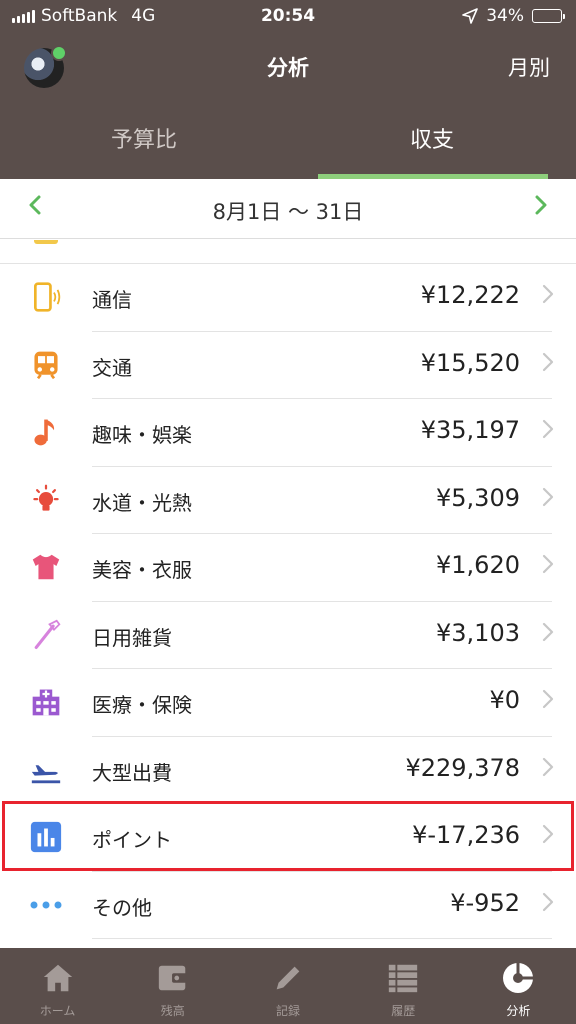  Describe the element at coordinates (403, 1011) in the screenshot. I see `tab-label: 履歴` at that location.